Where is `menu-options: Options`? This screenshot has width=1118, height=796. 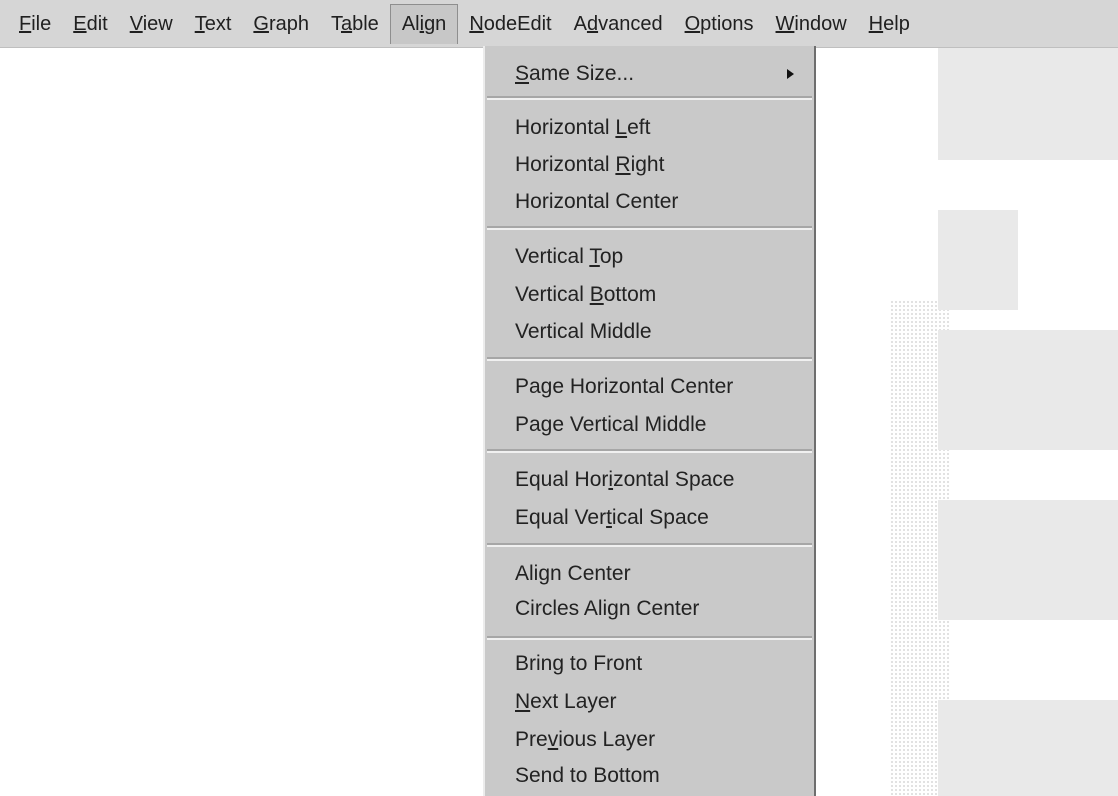 menu-options: Options is located at coordinates (719, 24).